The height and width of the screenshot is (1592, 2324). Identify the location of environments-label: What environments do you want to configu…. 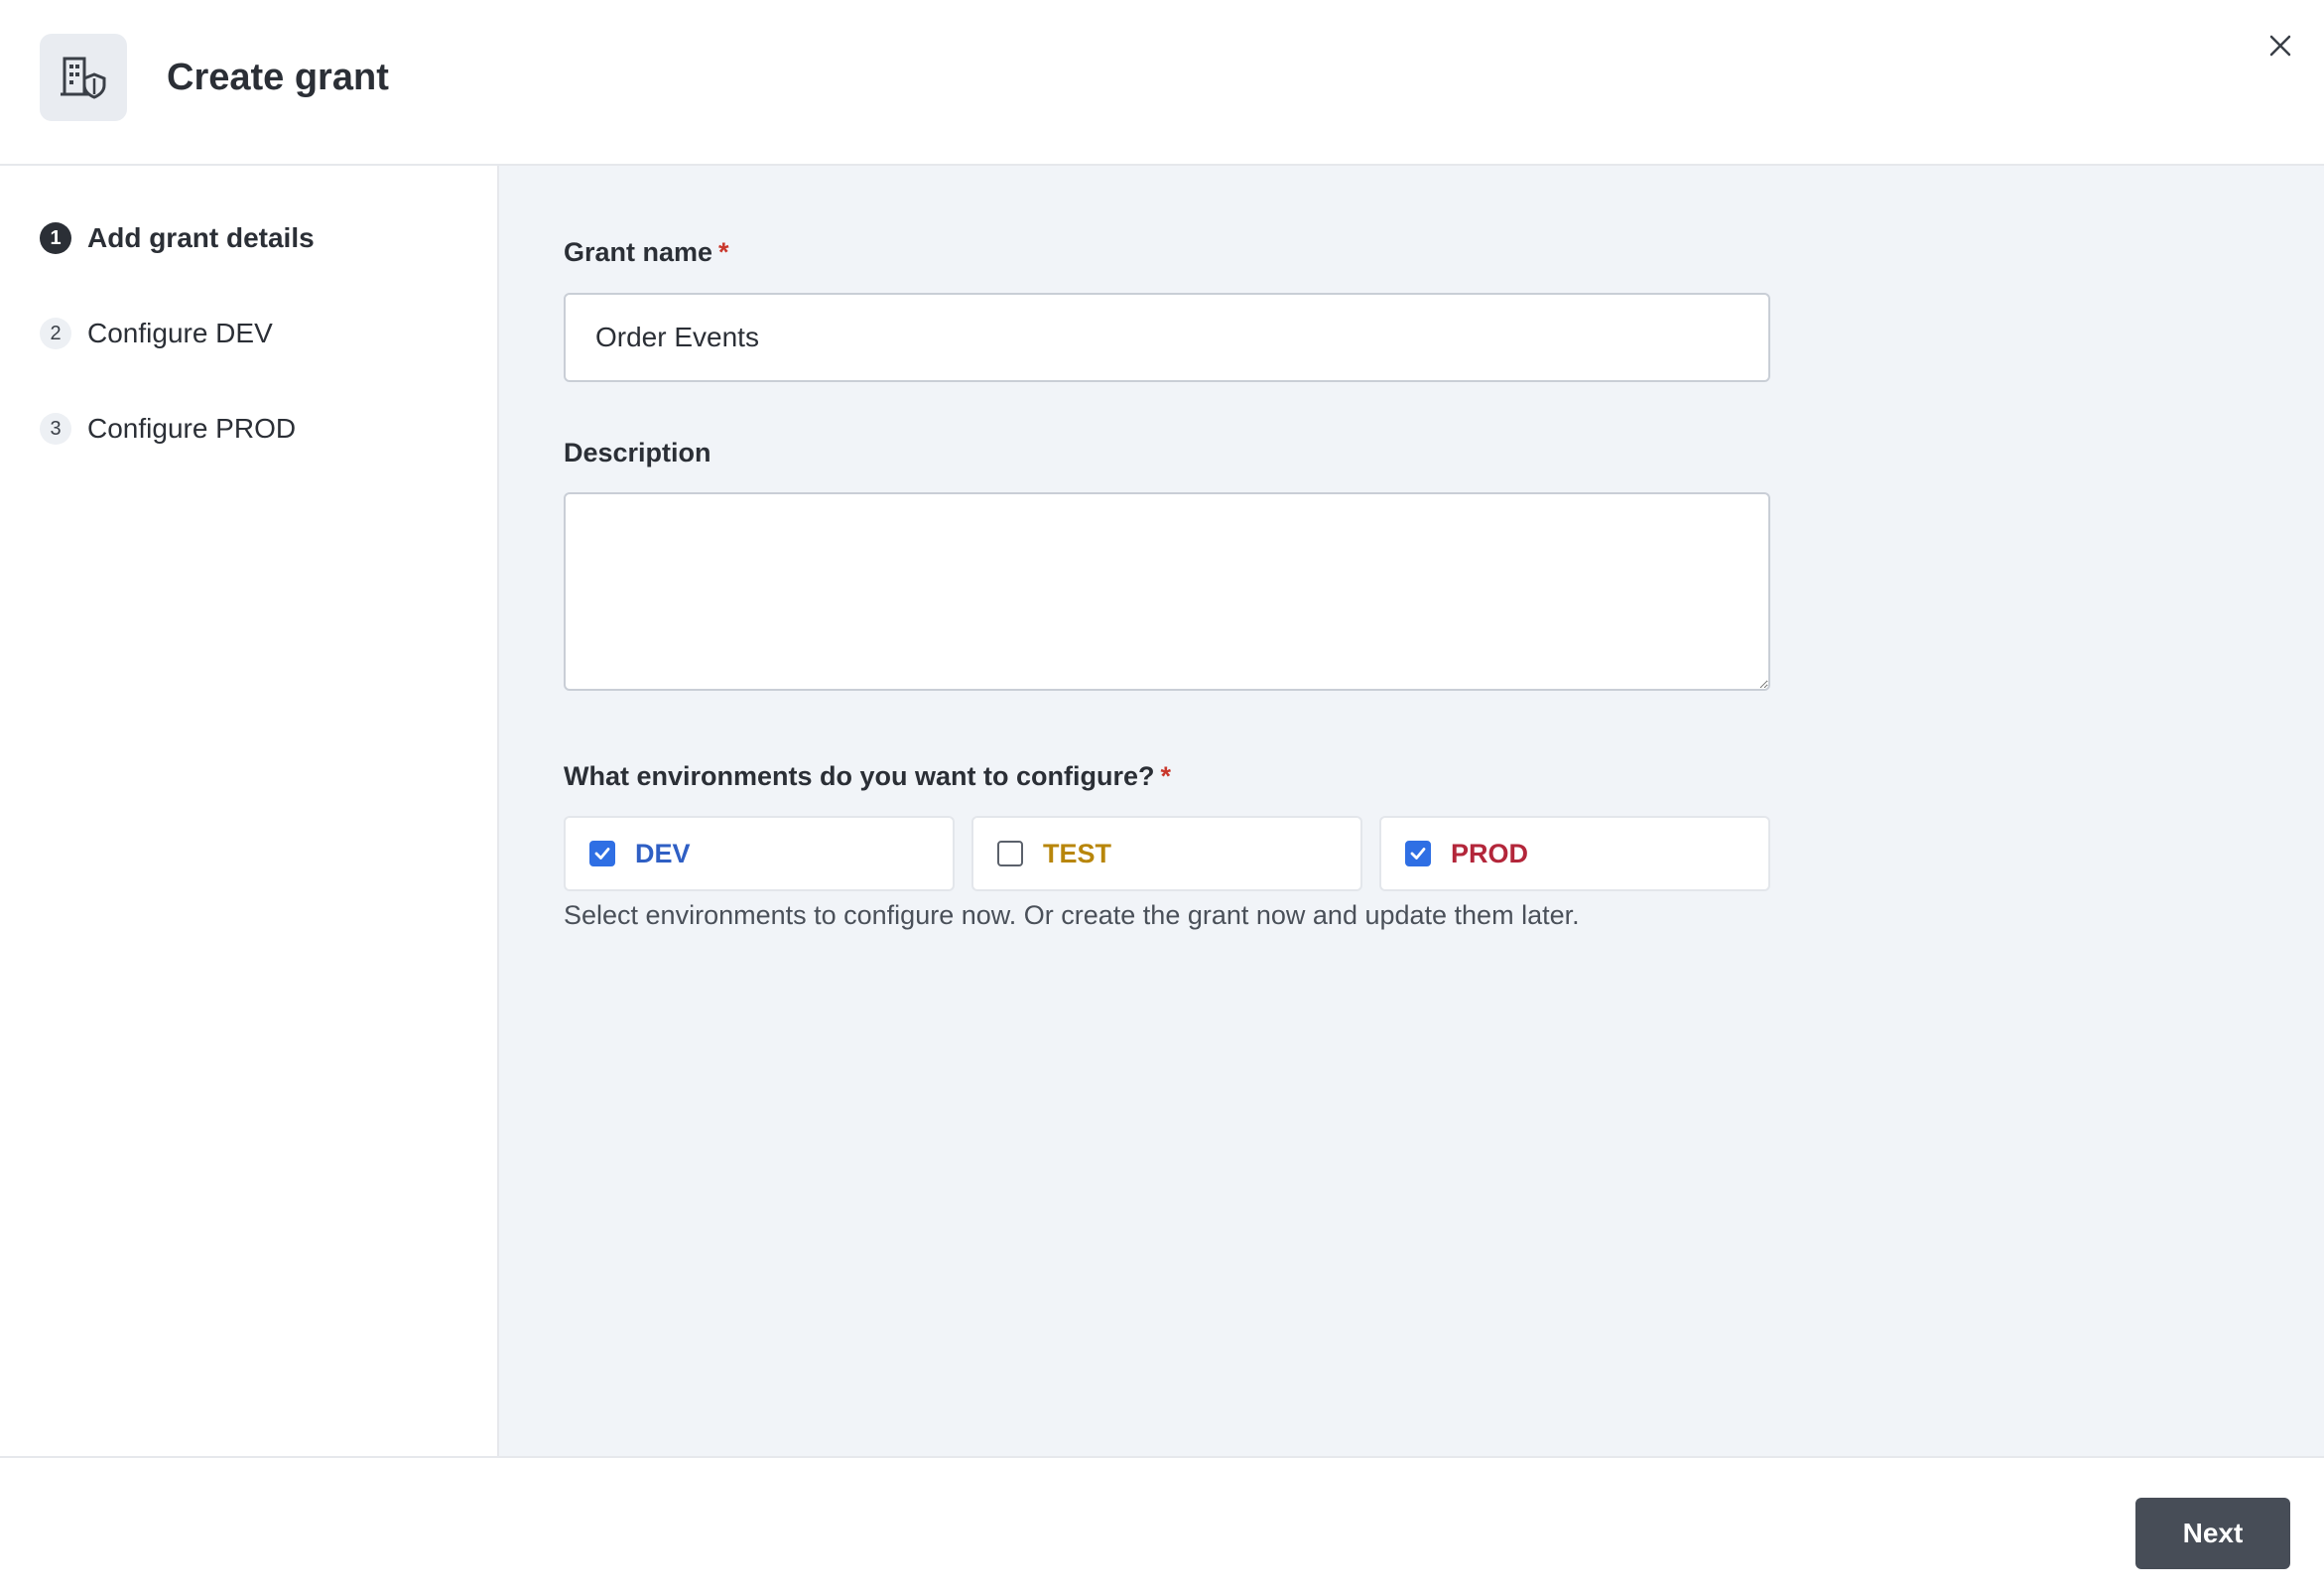
(867, 776).